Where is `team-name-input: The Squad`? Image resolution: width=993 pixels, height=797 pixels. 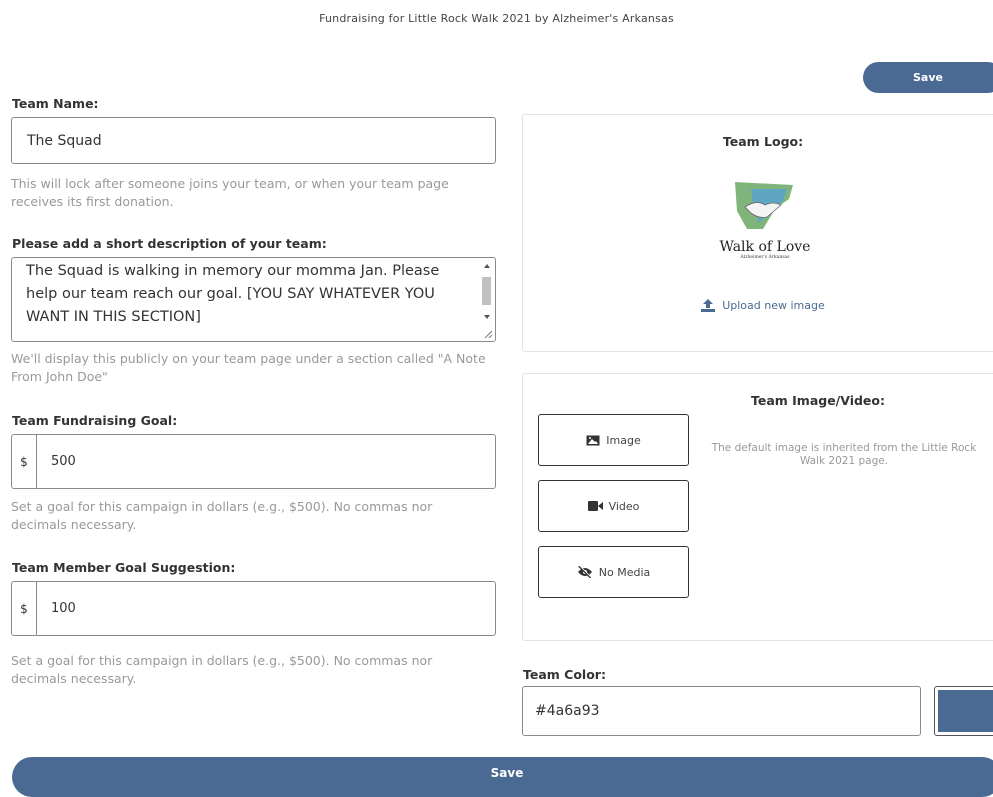
team-name-input: The Squad is located at coordinates (253, 140).